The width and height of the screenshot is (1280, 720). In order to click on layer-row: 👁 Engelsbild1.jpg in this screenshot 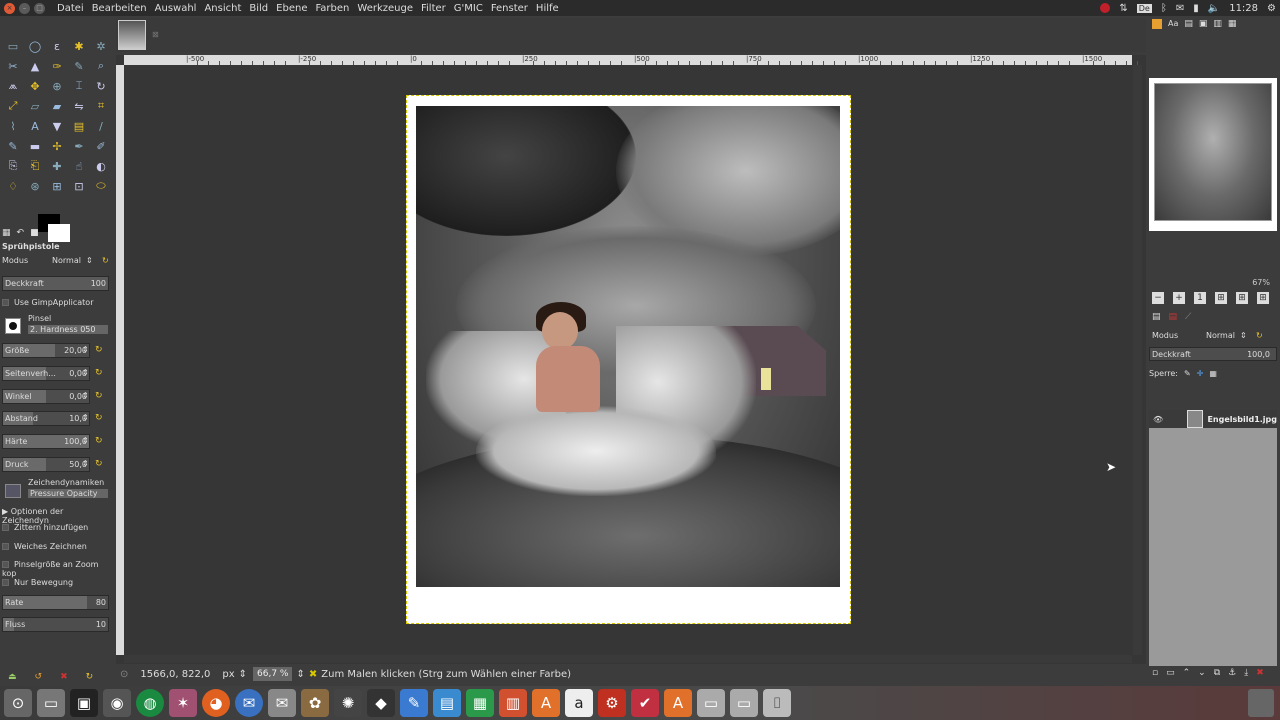, I will do `click(1213, 419)`.